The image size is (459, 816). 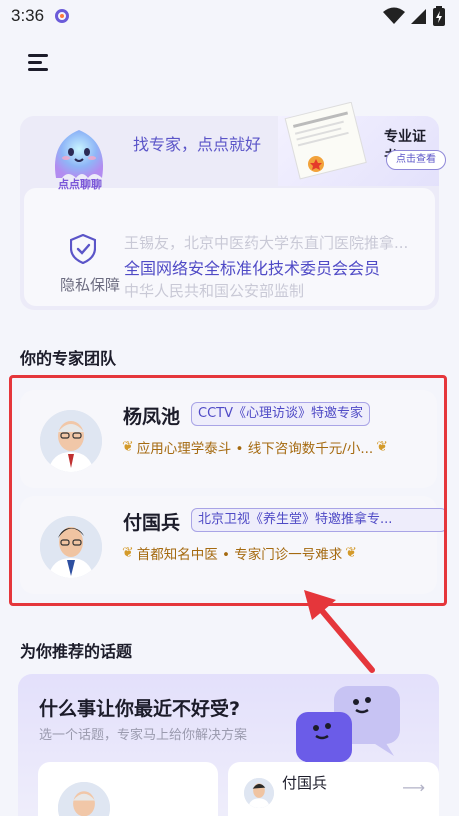 What do you see at coordinates (80, 184) in the screenshot?
I see `mascot-label: 点点聊聊` at bounding box center [80, 184].